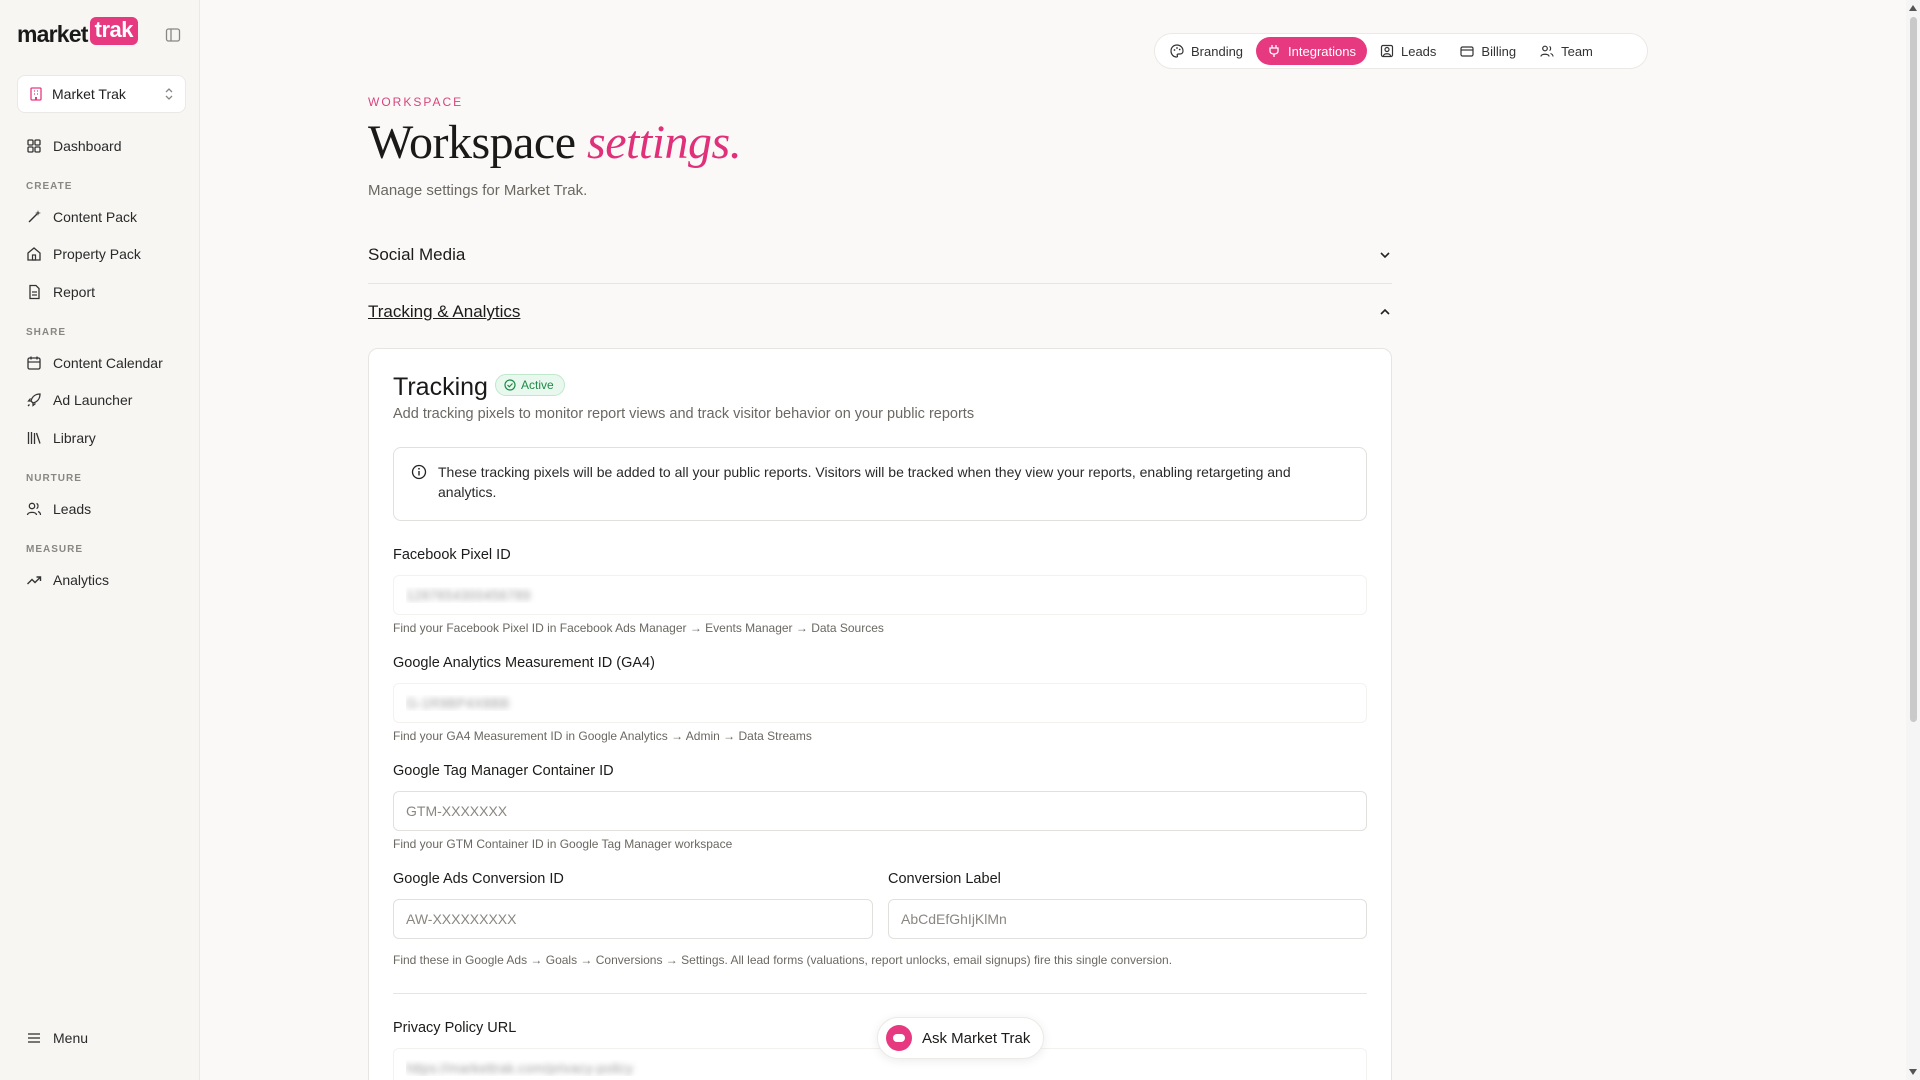 The image size is (1920, 1080). Describe the element at coordinates (93, 400) in the screenshot. I see `sidebar-item-label: Ad Launcher` at that location.